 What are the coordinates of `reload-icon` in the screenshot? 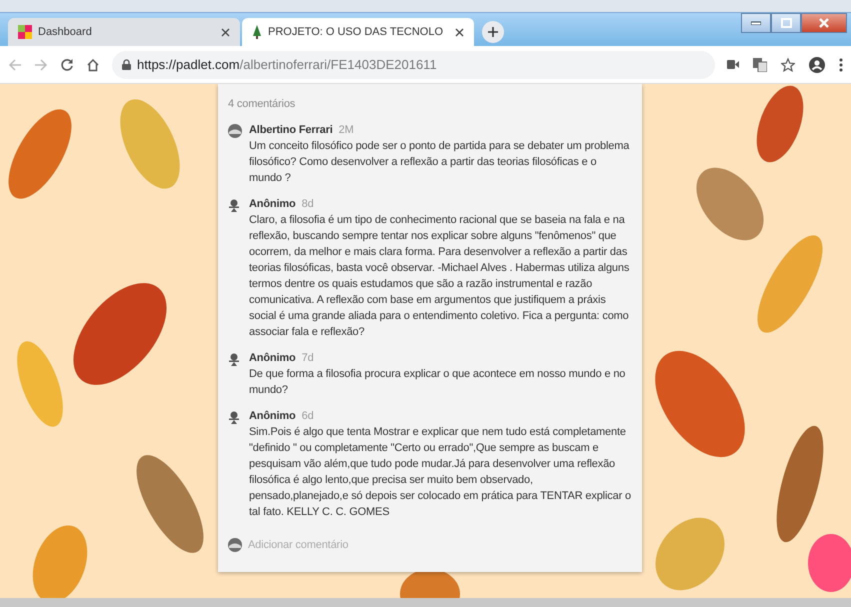 It's located at (67, 65).